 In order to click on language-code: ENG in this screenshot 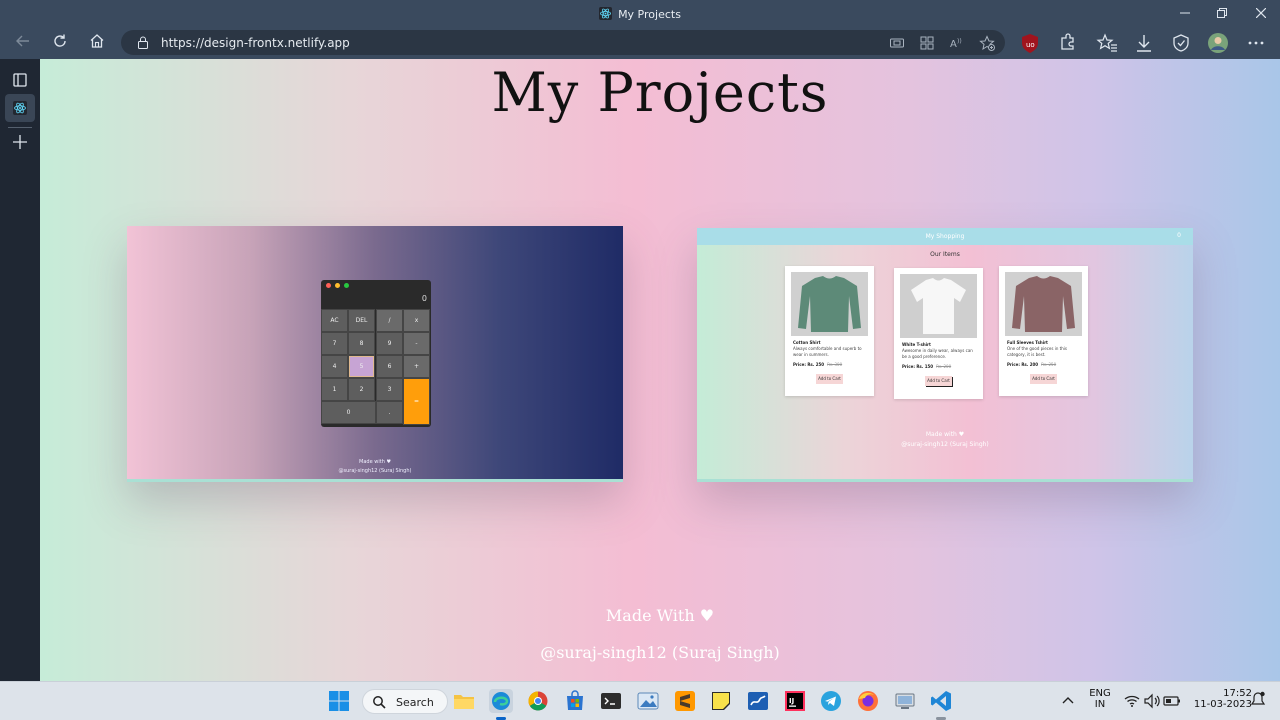, I will do `click(1100, 693)`.